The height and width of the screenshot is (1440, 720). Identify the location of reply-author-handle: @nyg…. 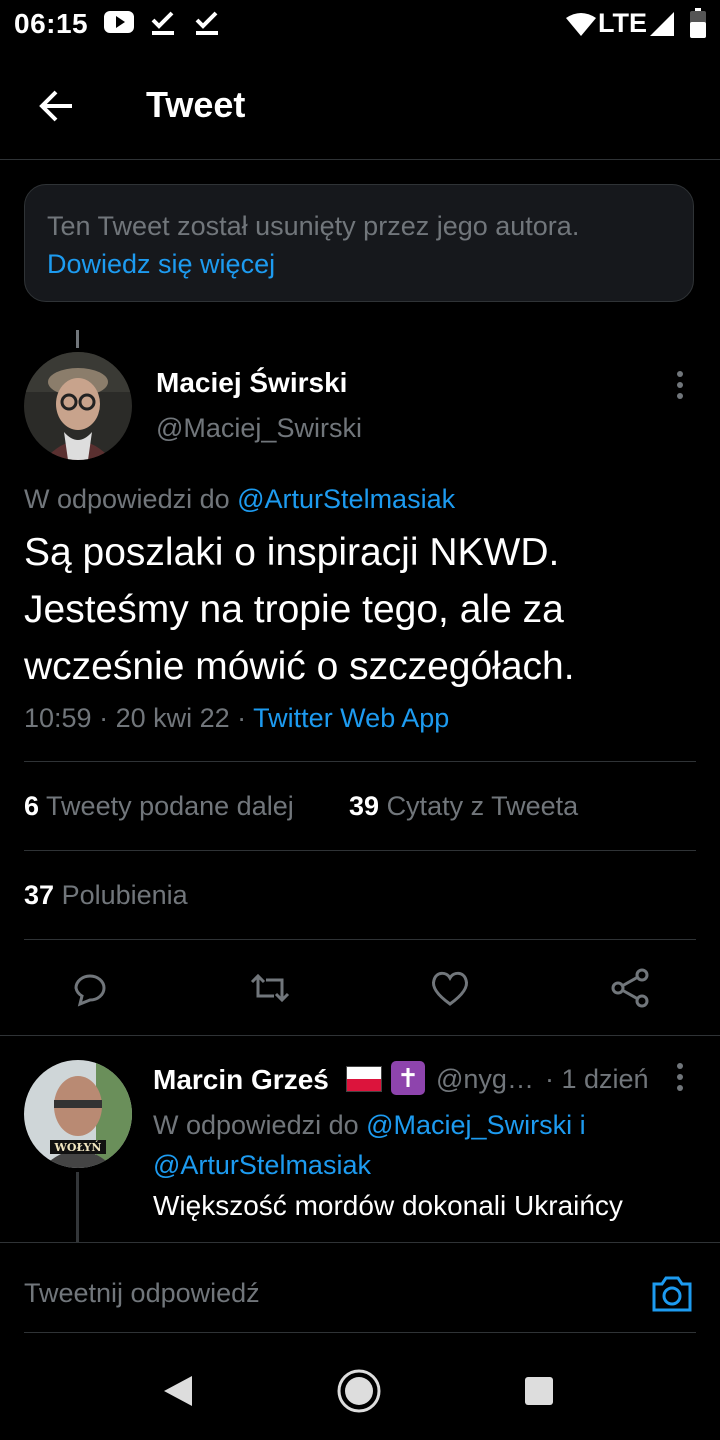
(485, 1079).